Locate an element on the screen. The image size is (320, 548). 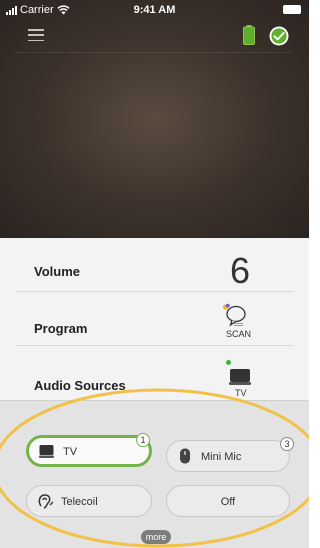
active-dot is located at coordinates (228, 362).